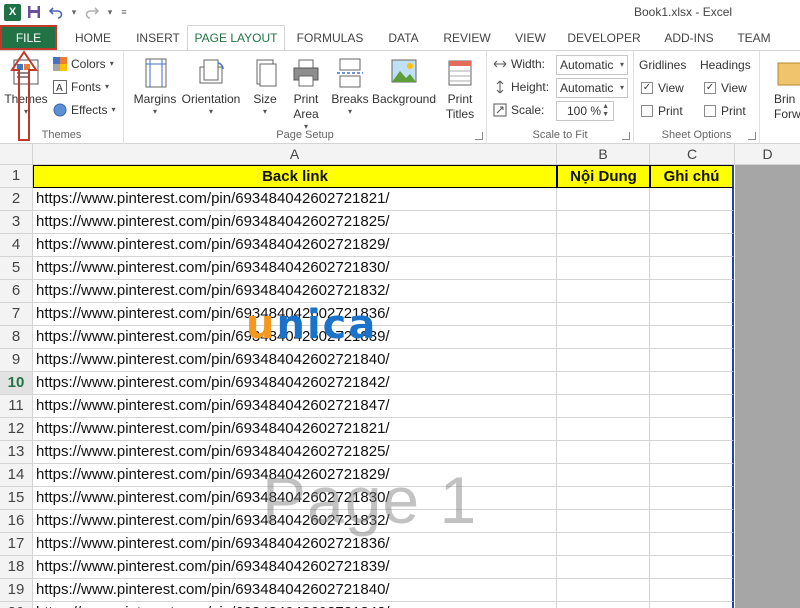 This screenshot has width=800, height=608. I want to click on gridlines-print-checkbox: Print, so click(662, 111).